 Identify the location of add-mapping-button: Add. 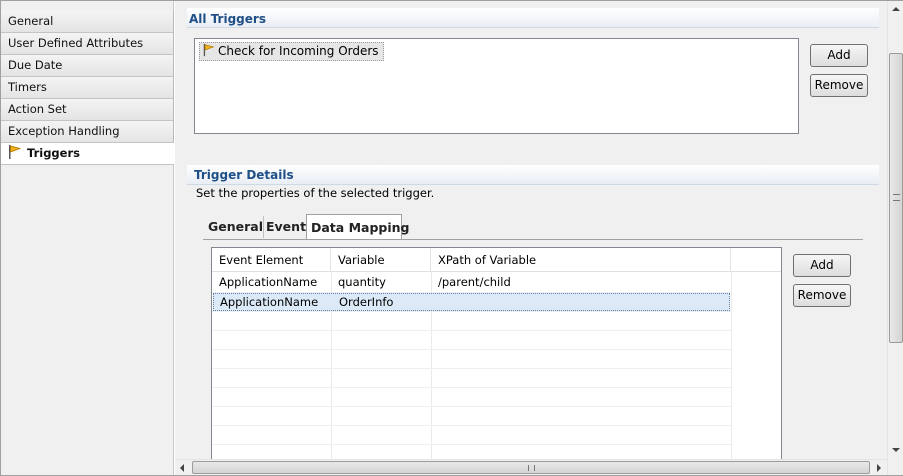
(822, 265).